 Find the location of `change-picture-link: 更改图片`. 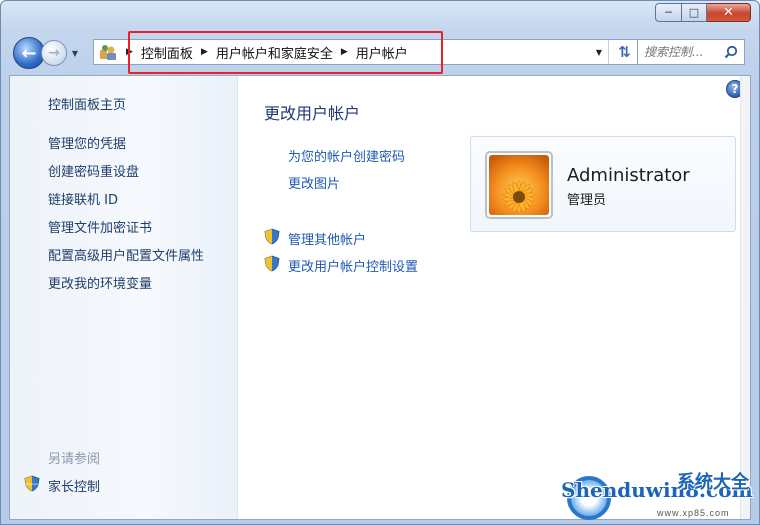

change-picture-link: 更改图片 is located at coordinates (314, 182).